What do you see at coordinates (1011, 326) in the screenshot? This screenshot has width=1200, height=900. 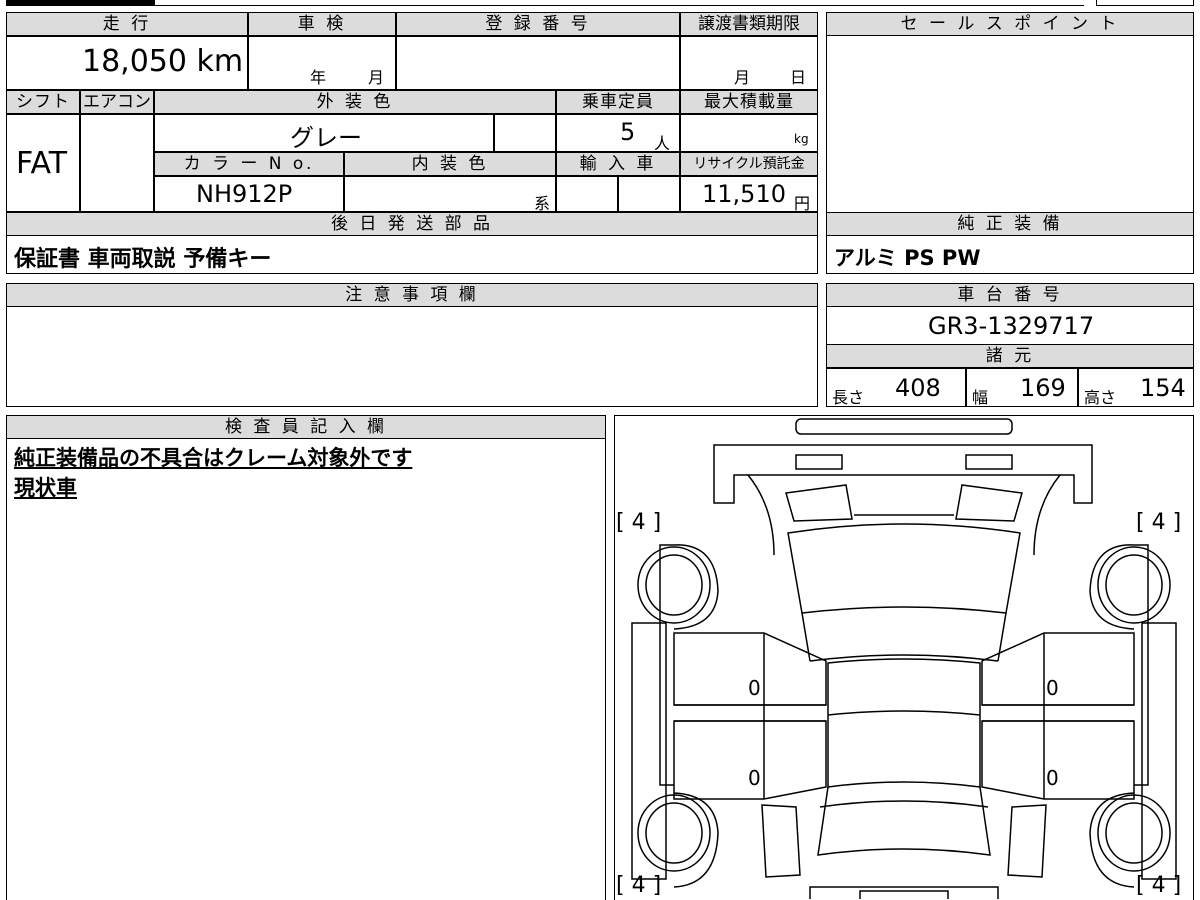 I see `chassis-no-value: GR3-1329717` at bounding box center [1011, 326].